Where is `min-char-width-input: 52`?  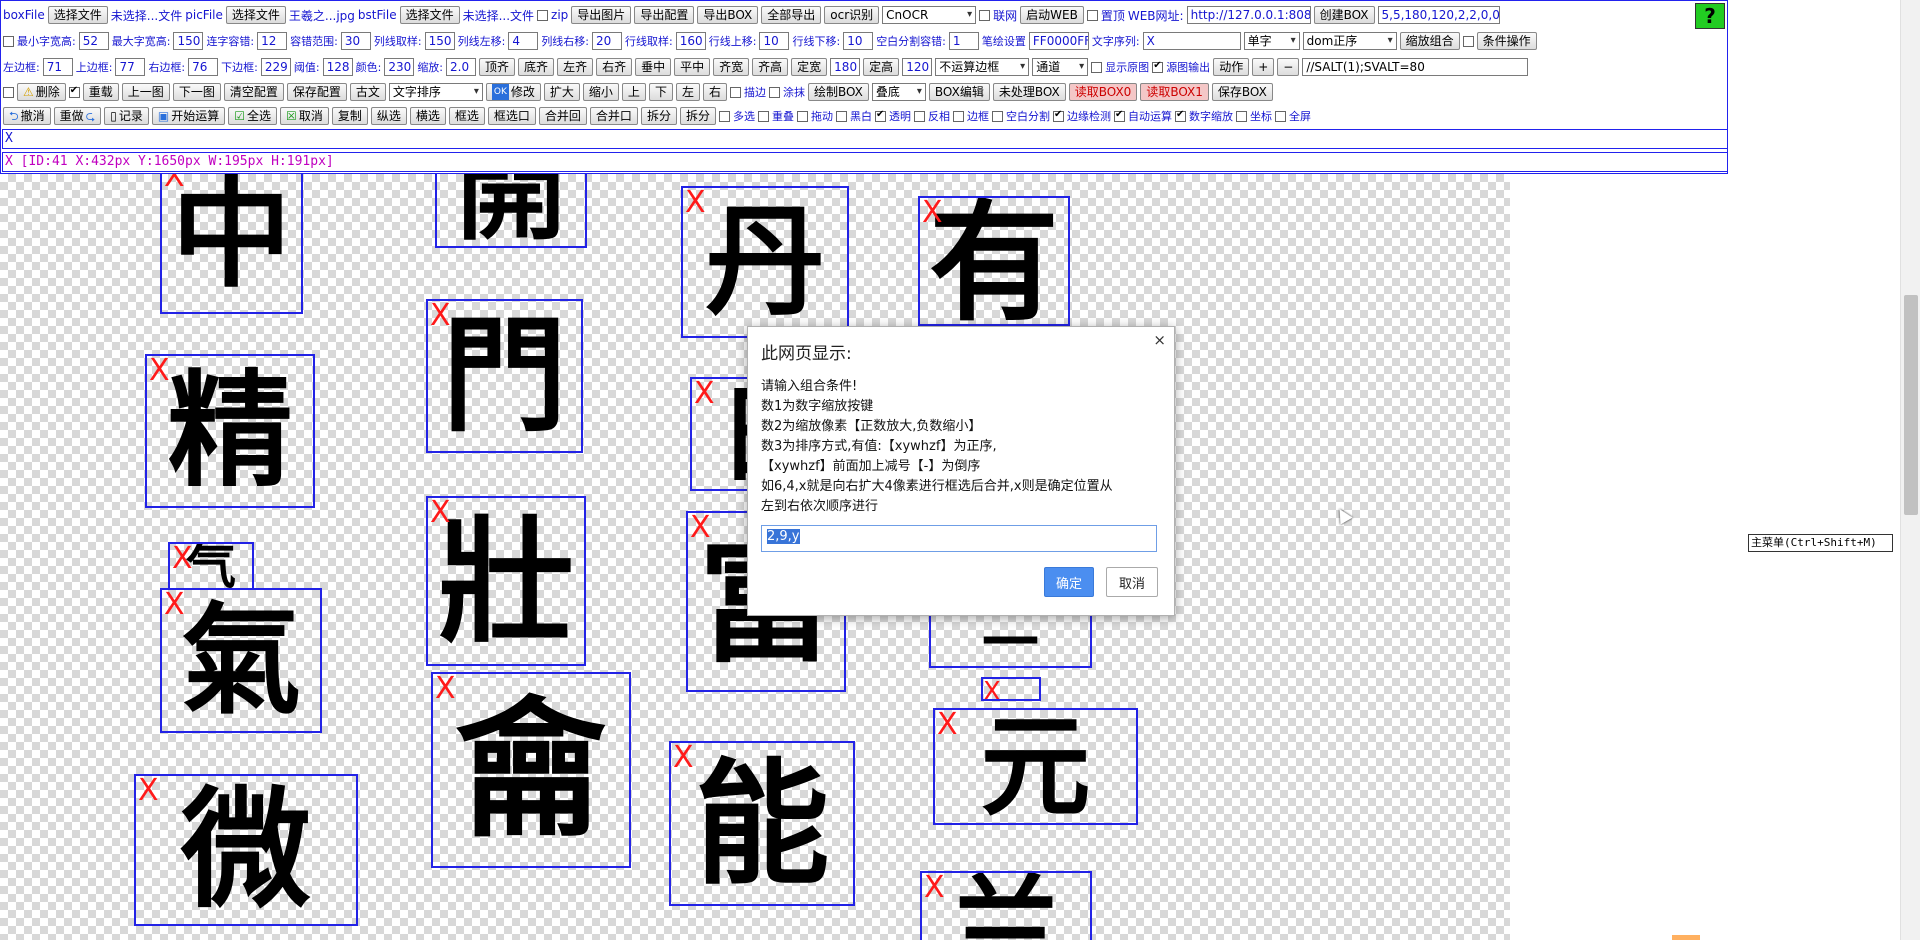
min-char-width-input: 52 is located at coordinates (93, 41).